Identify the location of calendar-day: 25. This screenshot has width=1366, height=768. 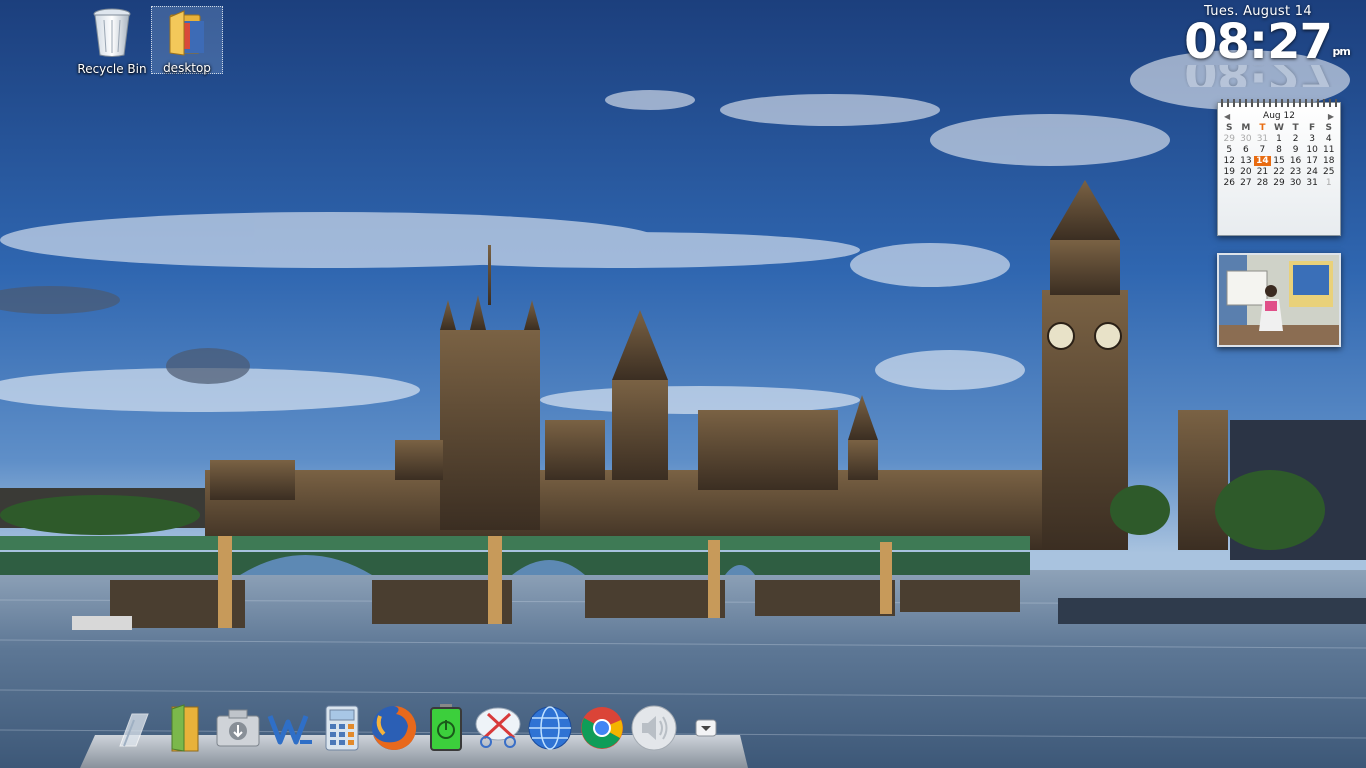
(1328, 172).